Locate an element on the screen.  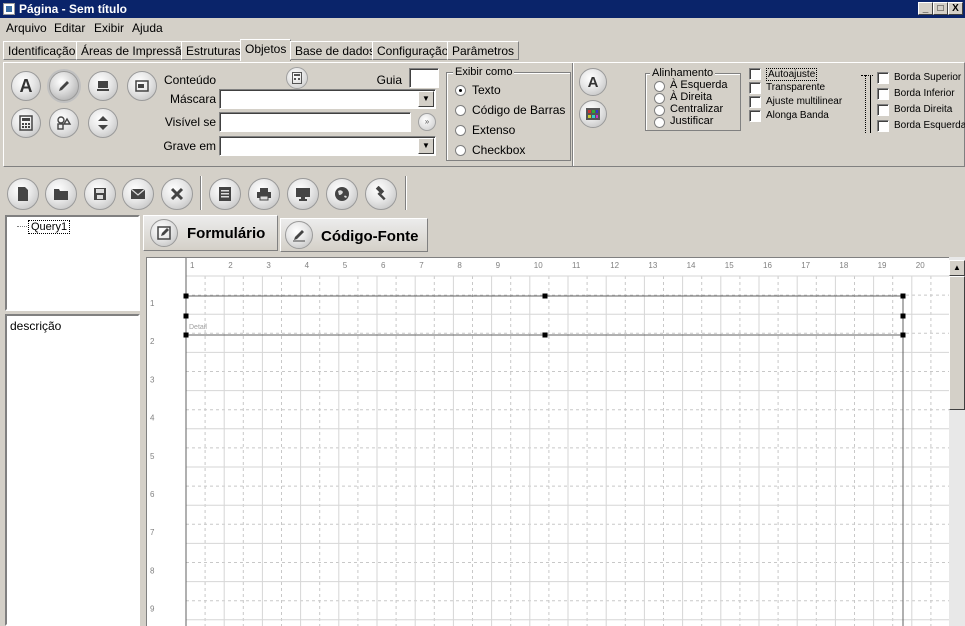
radio-direita is located at coordinates (659, 98).